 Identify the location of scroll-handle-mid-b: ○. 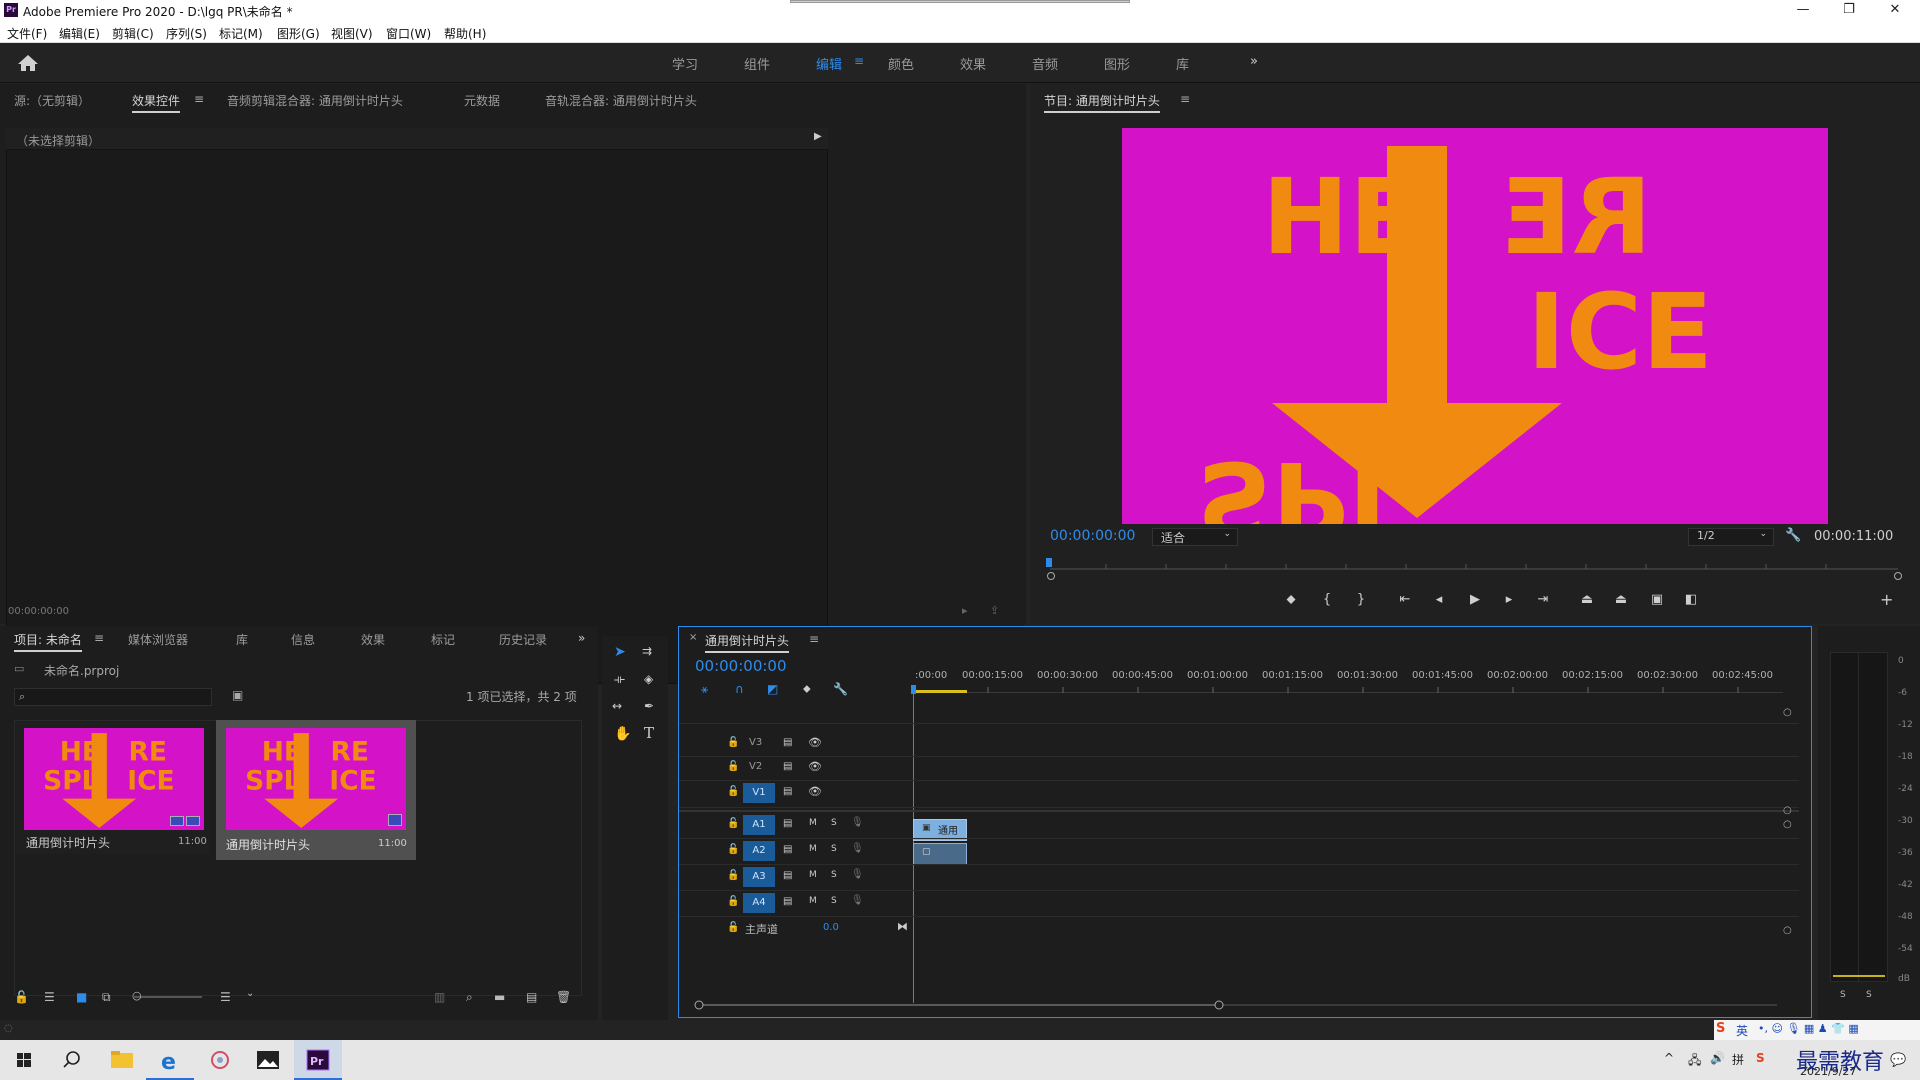
(1787, 824).